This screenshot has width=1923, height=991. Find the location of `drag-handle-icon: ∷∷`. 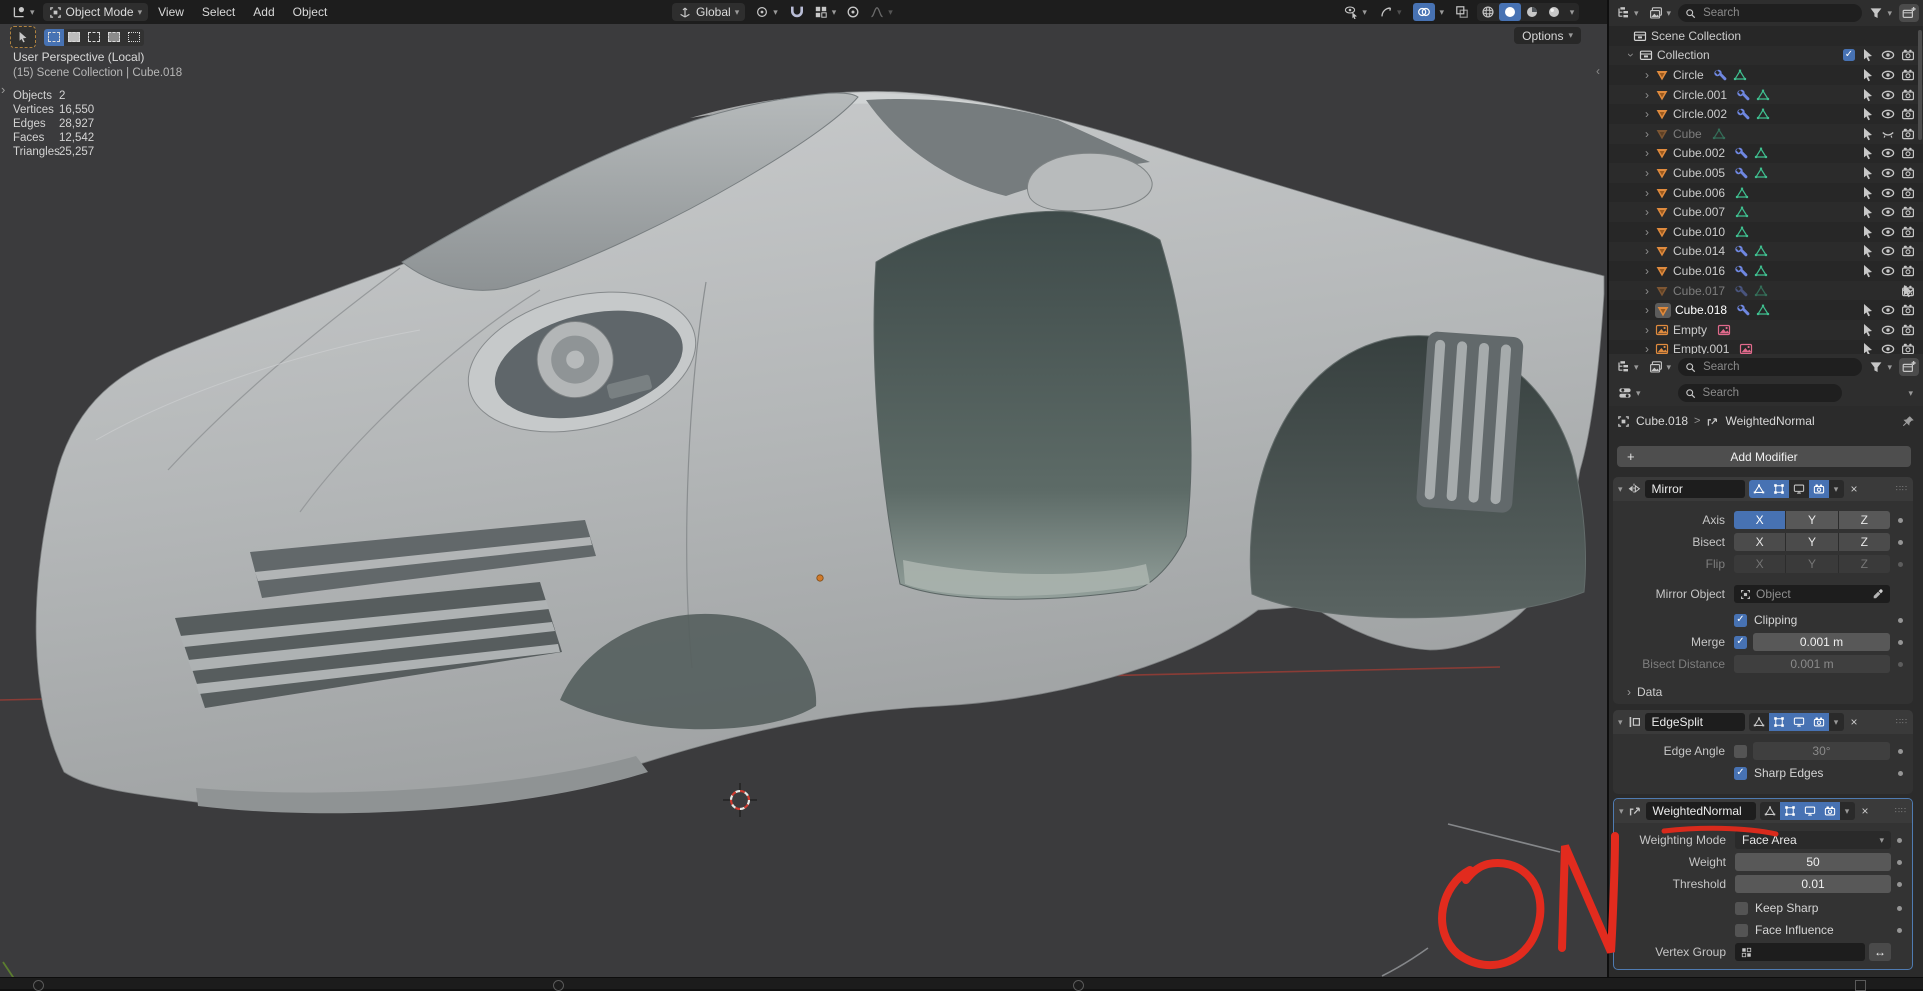

drag-handle-icon: ∷∷ is located at coordinates (1902, 722).